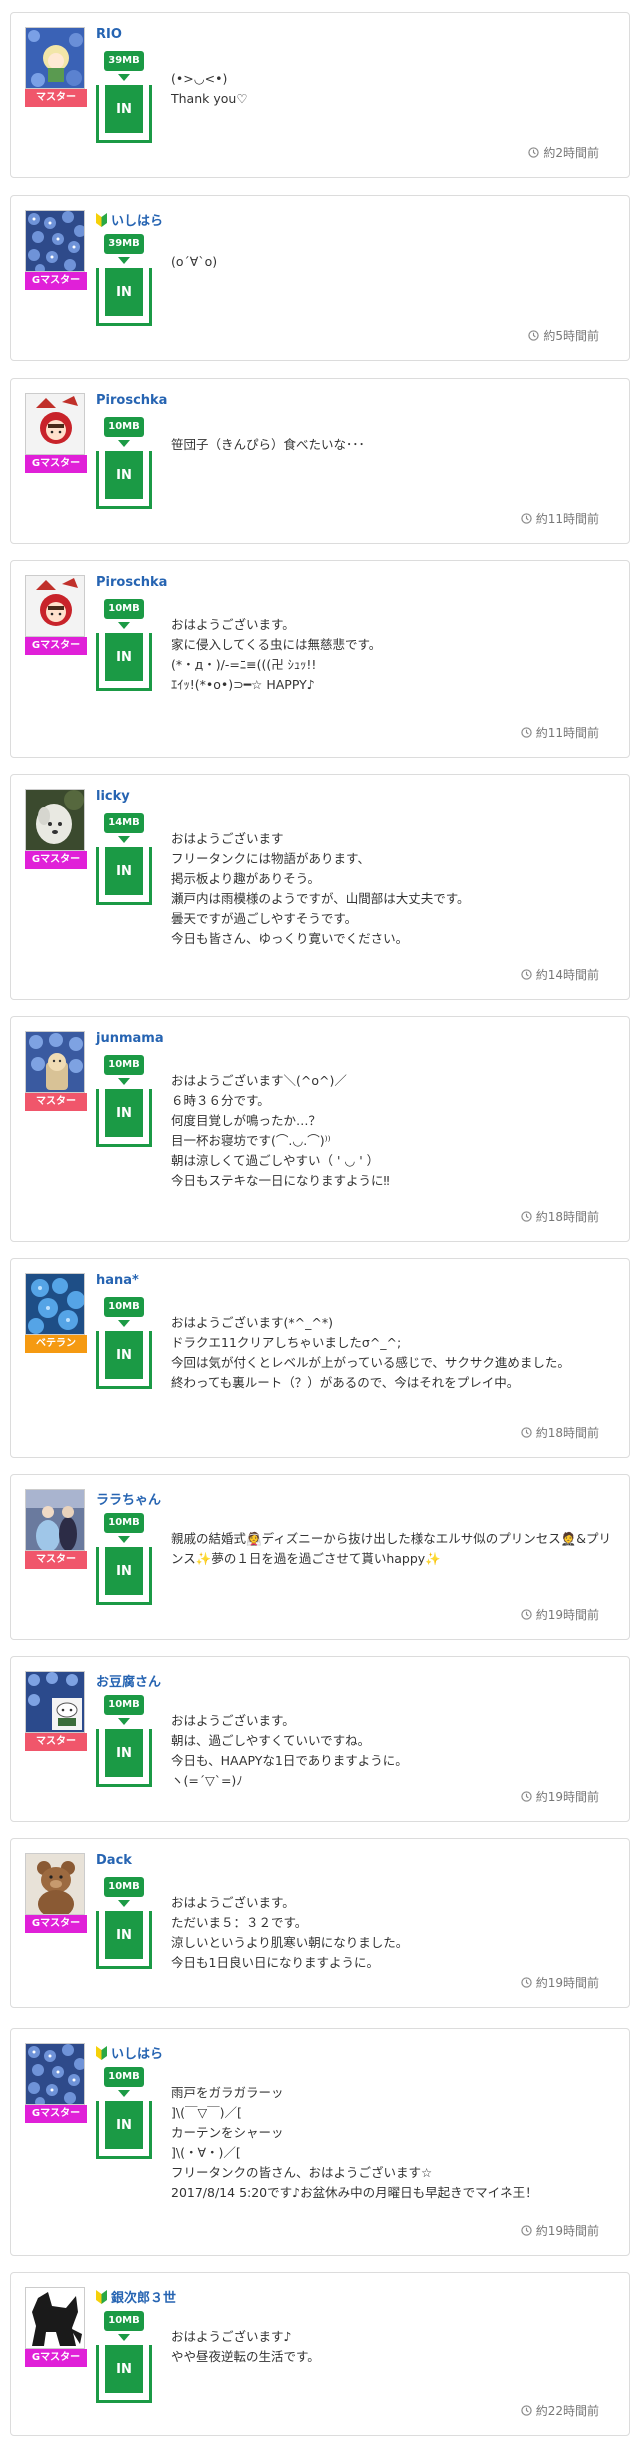 The height and width of the screenshot is (2444, 640). What do you see at coordinates (560, 974) in the screenshot?
I see `post-time: 約14時間前` at bounding box center [560, 974].